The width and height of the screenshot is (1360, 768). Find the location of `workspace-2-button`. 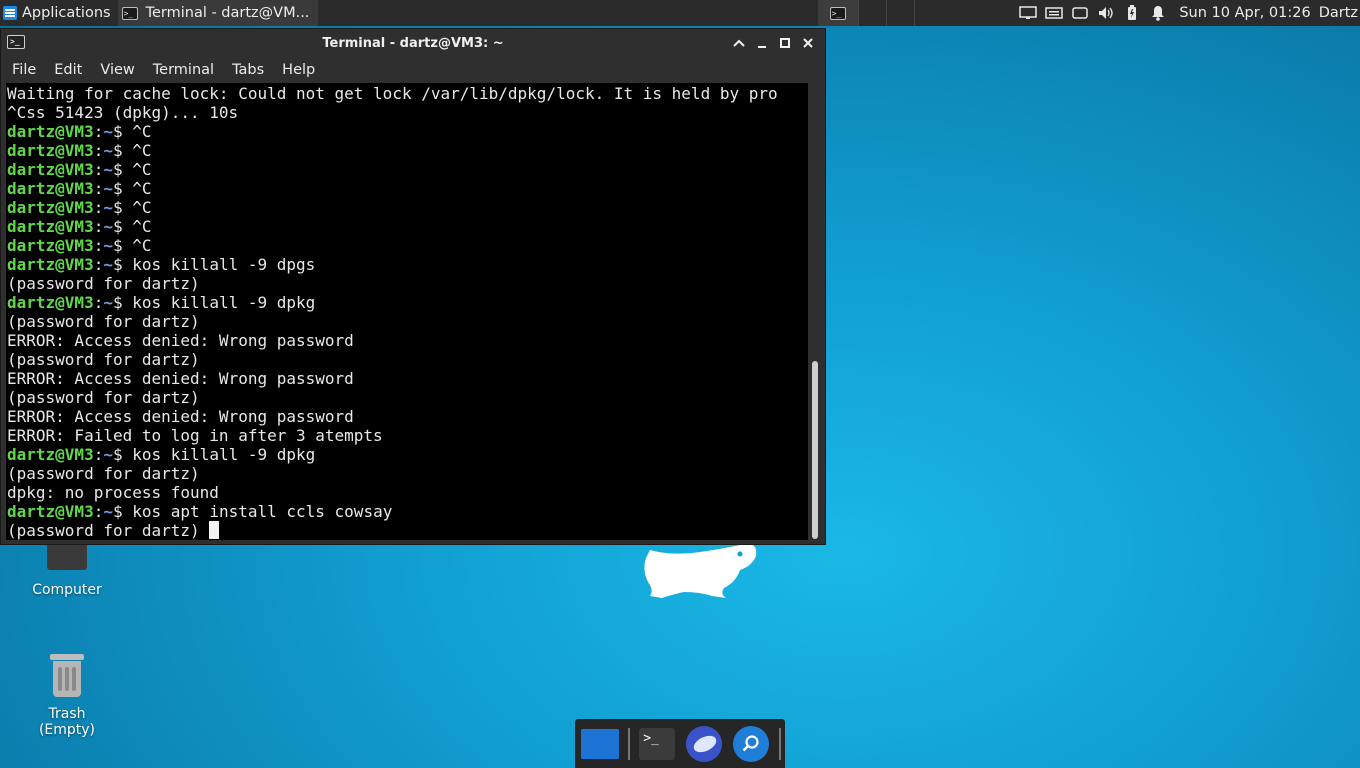

workspace-2-button is located at coordinates (871, 13).